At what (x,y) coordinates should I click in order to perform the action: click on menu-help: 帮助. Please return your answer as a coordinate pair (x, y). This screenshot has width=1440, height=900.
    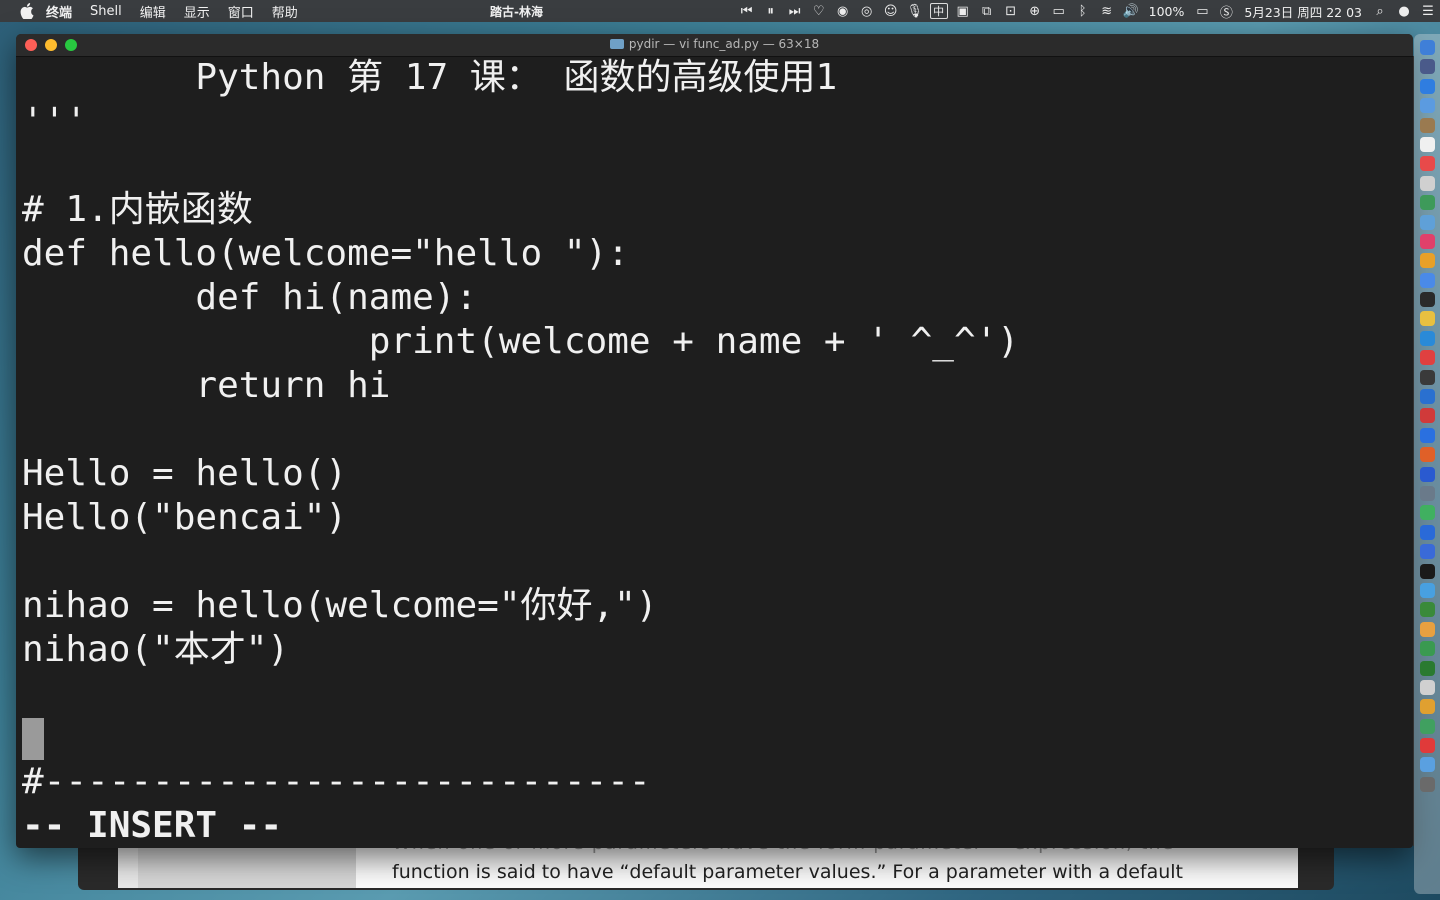
    Looking at the image, I should click on (285, 11).